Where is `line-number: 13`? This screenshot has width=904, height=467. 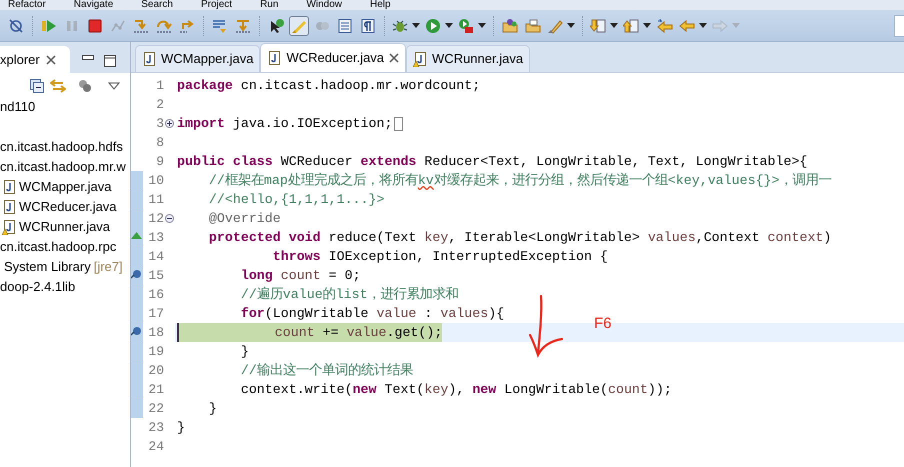 line-number: 13 is located at coordinates (155, 237).